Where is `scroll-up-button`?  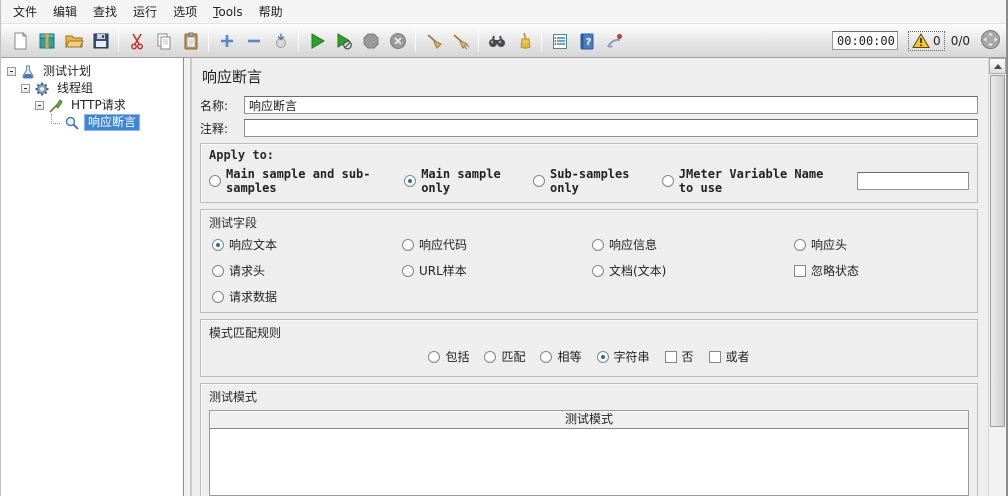 scroll-up-button is located at coordinates (997, 66).